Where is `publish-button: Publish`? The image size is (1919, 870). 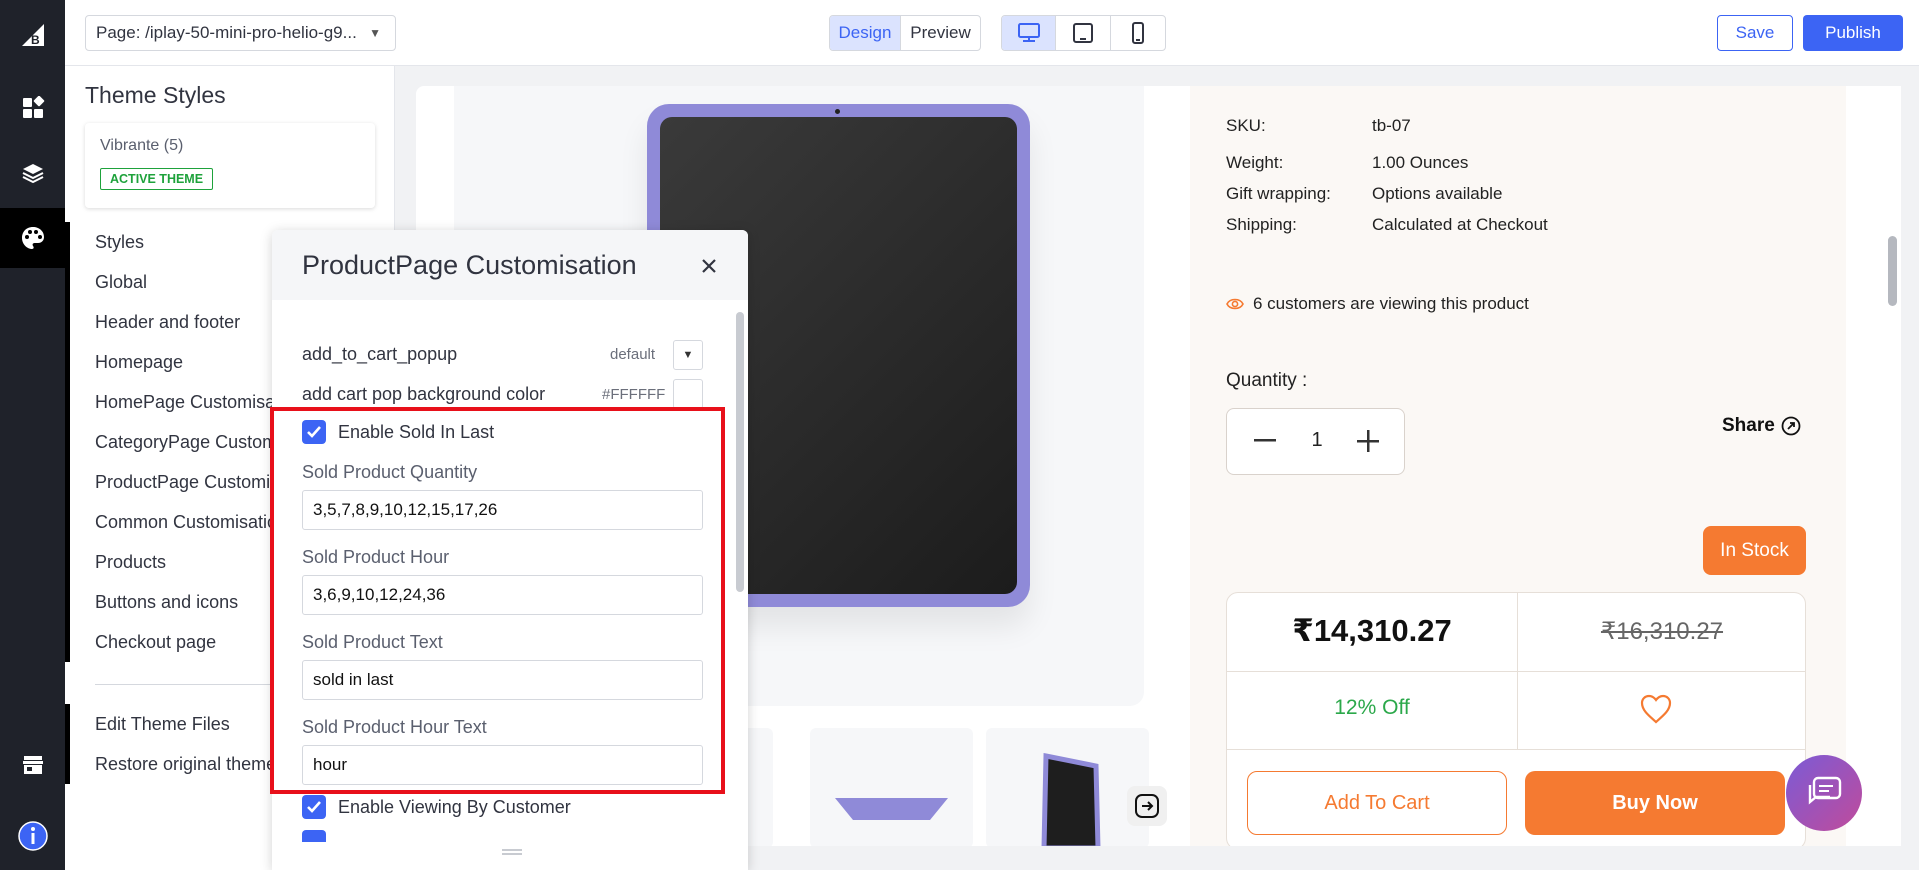 publish-button: Publish is located at coordinates (1853, 33).